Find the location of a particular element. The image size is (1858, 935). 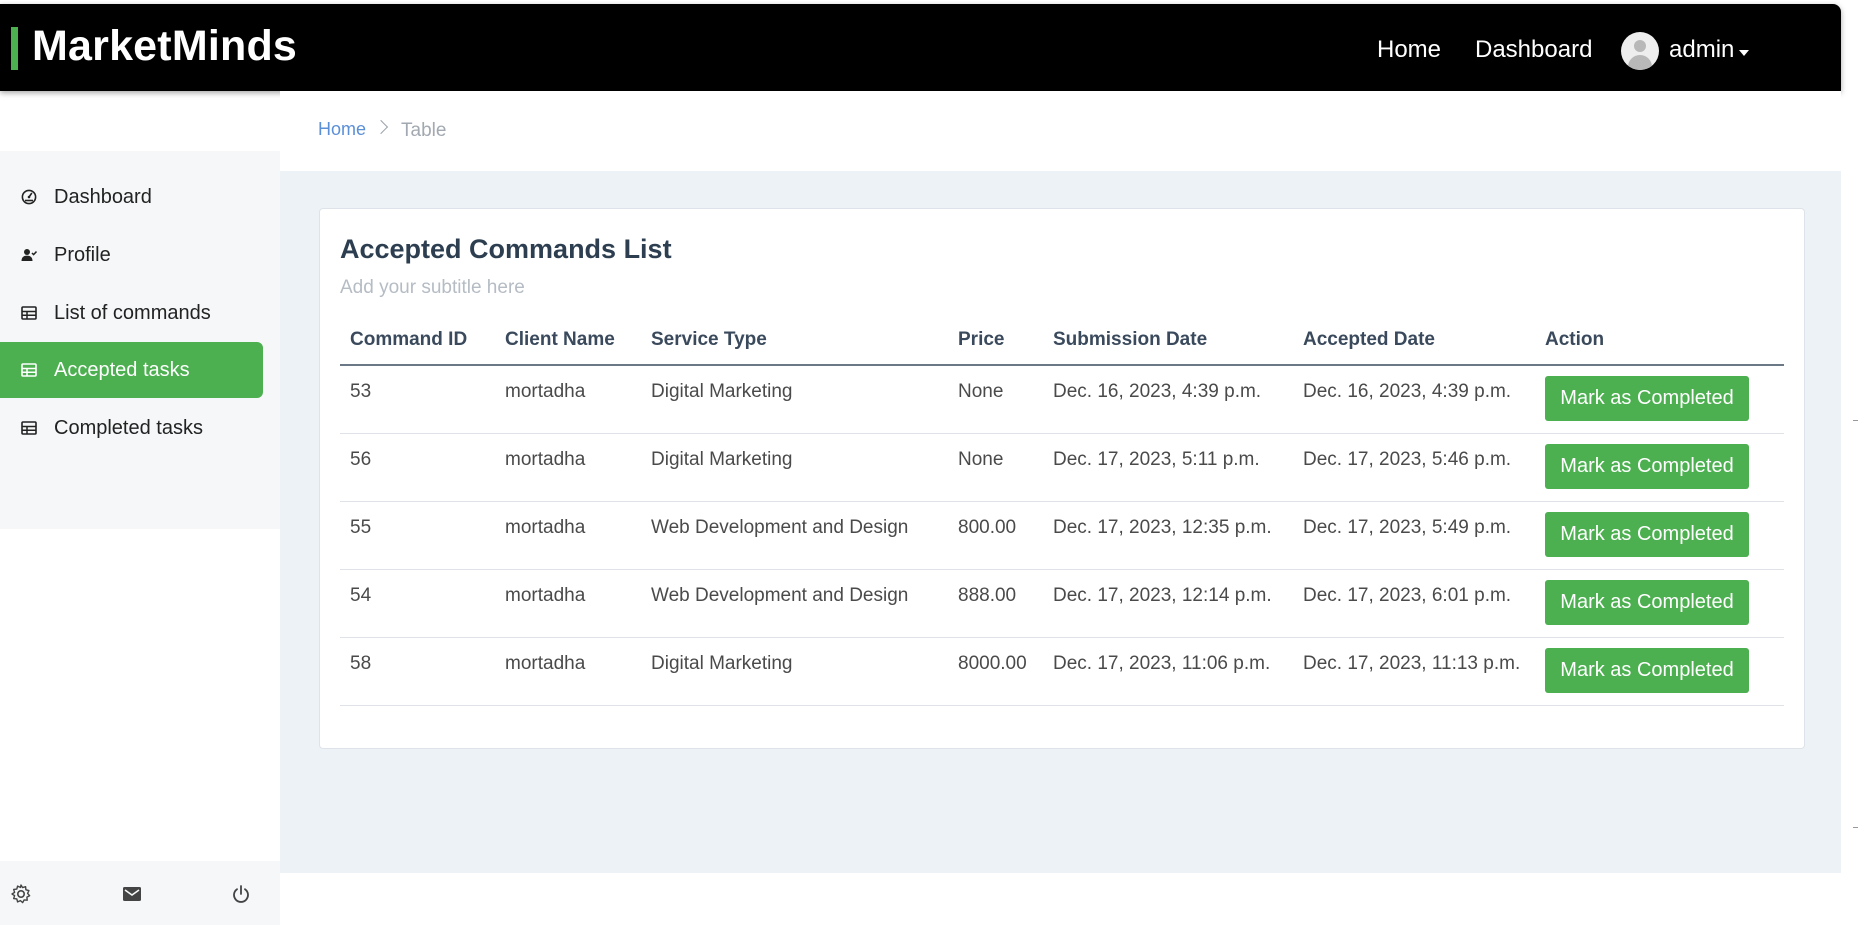

breadcrumb: Home Table is located at coordinates (1060, 131).